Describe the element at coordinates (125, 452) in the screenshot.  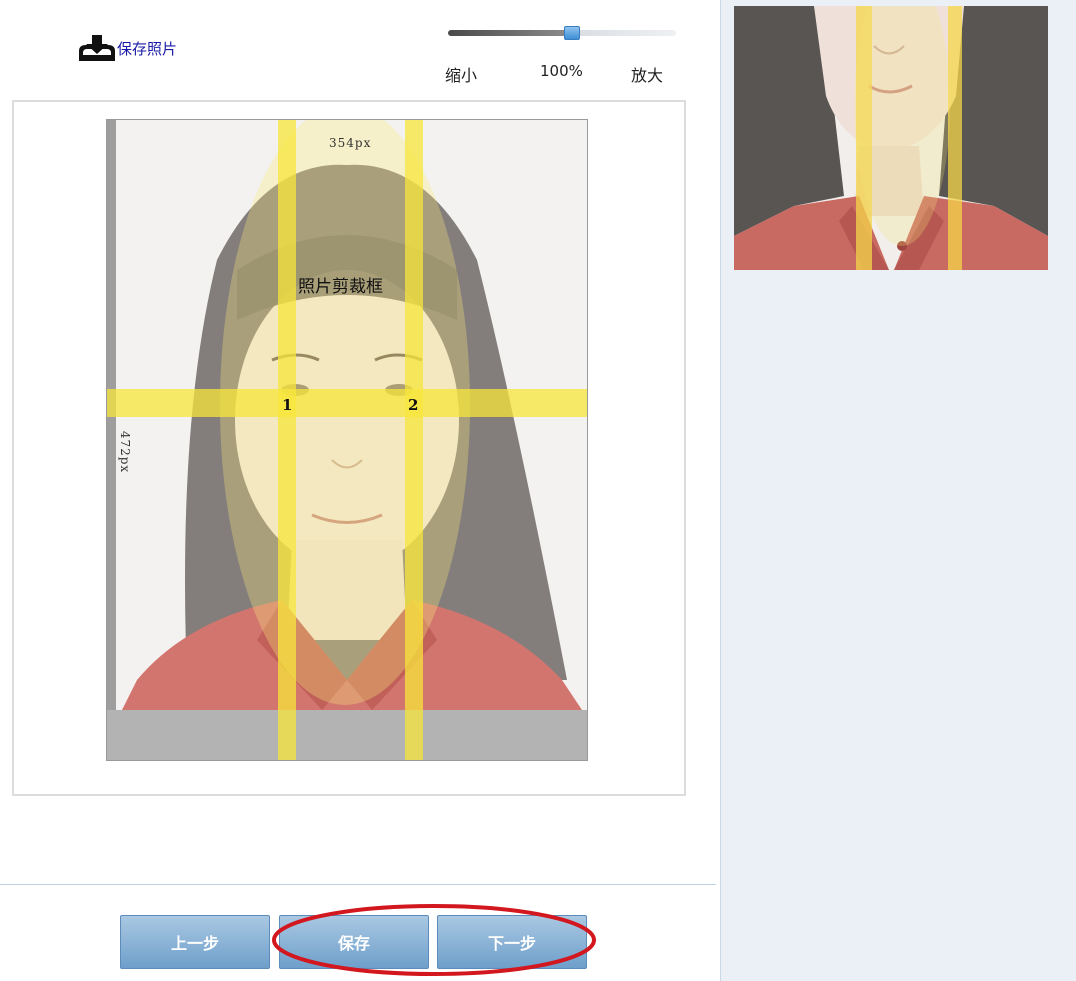
I see `crop-height-label: 472px` at that location.